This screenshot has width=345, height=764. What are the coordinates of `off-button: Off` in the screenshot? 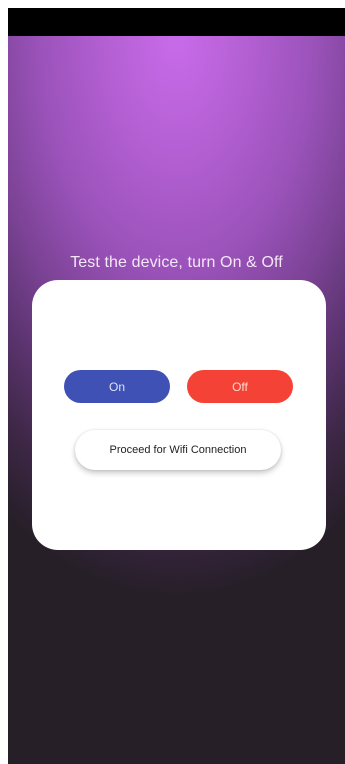 It's located at (240, 386).